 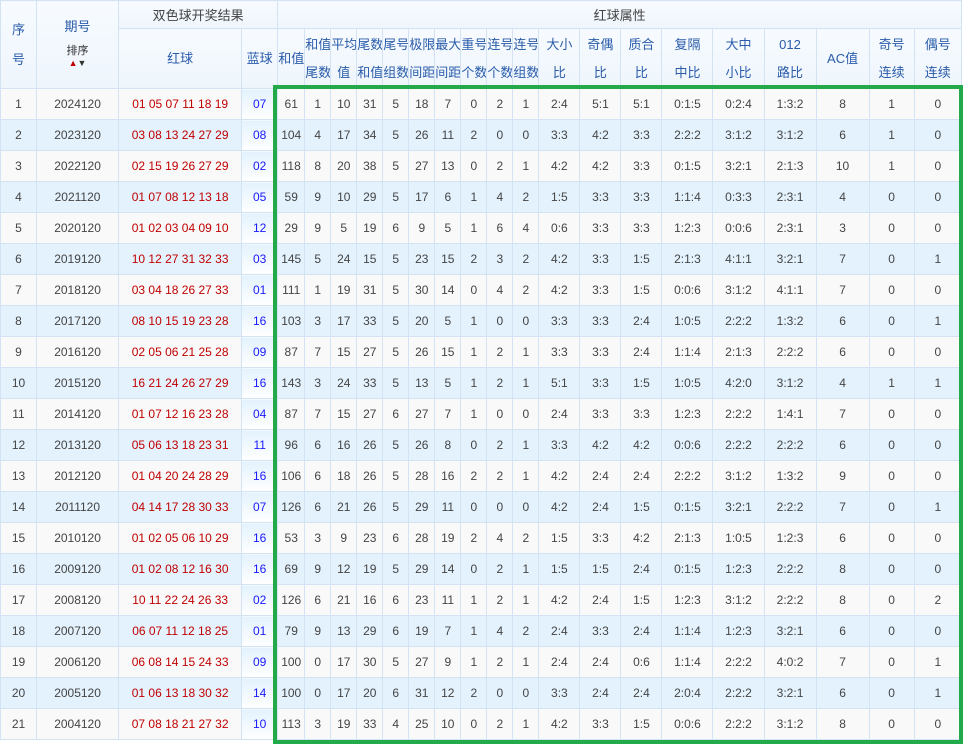 I want to click on attr-cell: 1:0:5, so click(x=687, y=383).